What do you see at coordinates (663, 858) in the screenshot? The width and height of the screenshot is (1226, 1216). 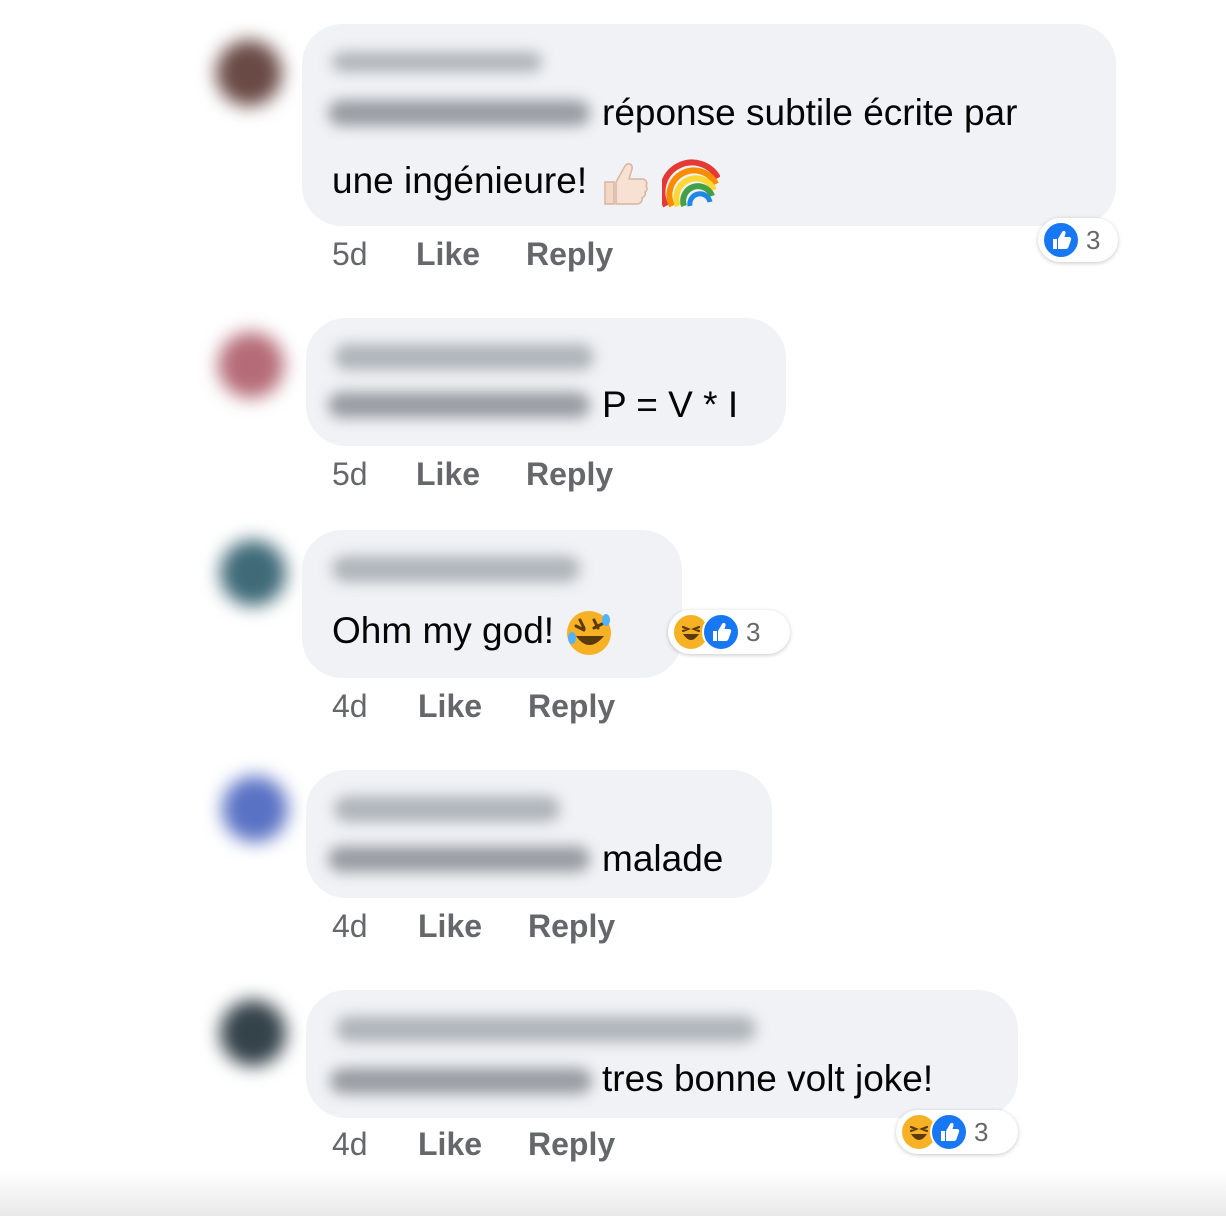 I see `comment-text: malade` at bounding box center [663, 858].